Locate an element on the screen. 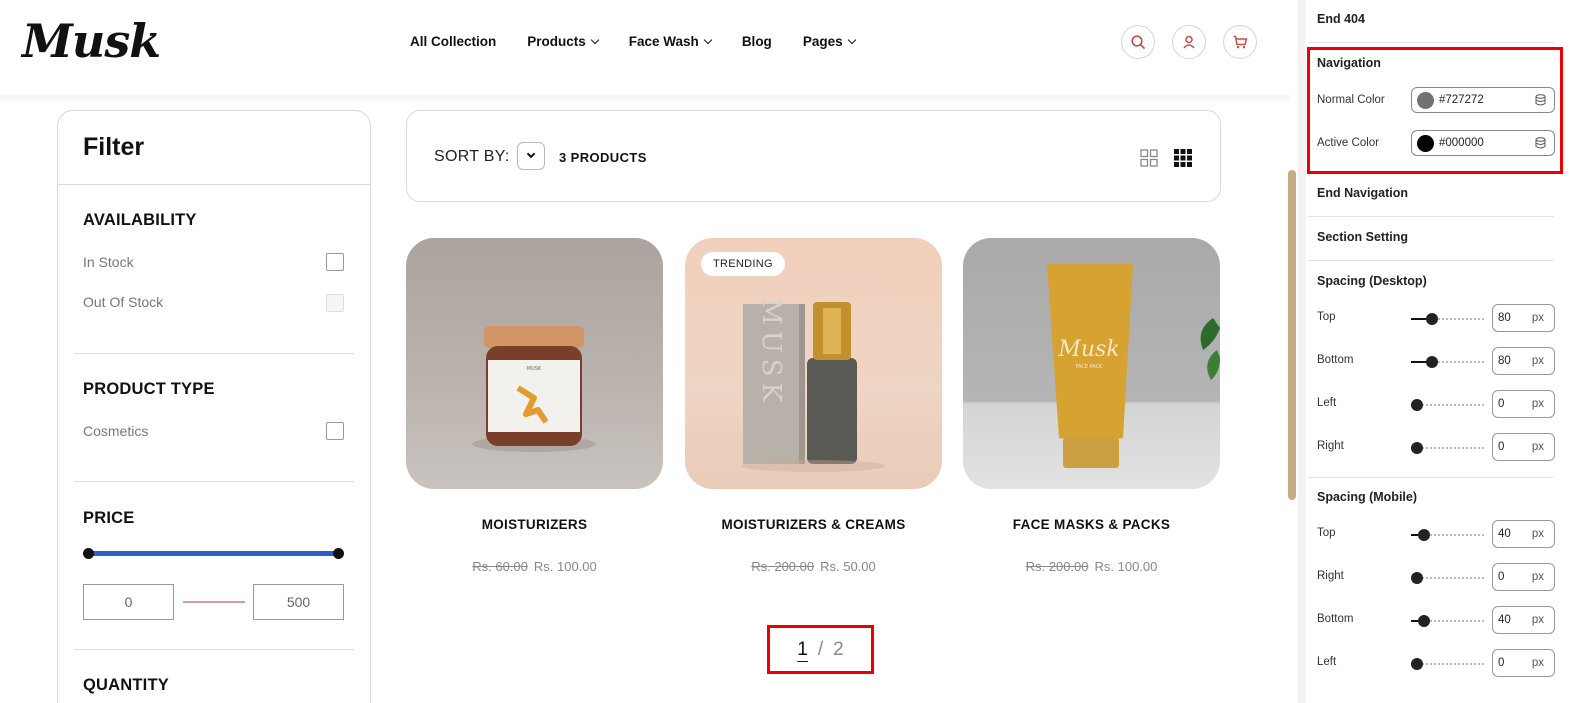 The height and width of the screenshot is (703, 1576). nav-label: Pages is located at coordinates (822, 41).